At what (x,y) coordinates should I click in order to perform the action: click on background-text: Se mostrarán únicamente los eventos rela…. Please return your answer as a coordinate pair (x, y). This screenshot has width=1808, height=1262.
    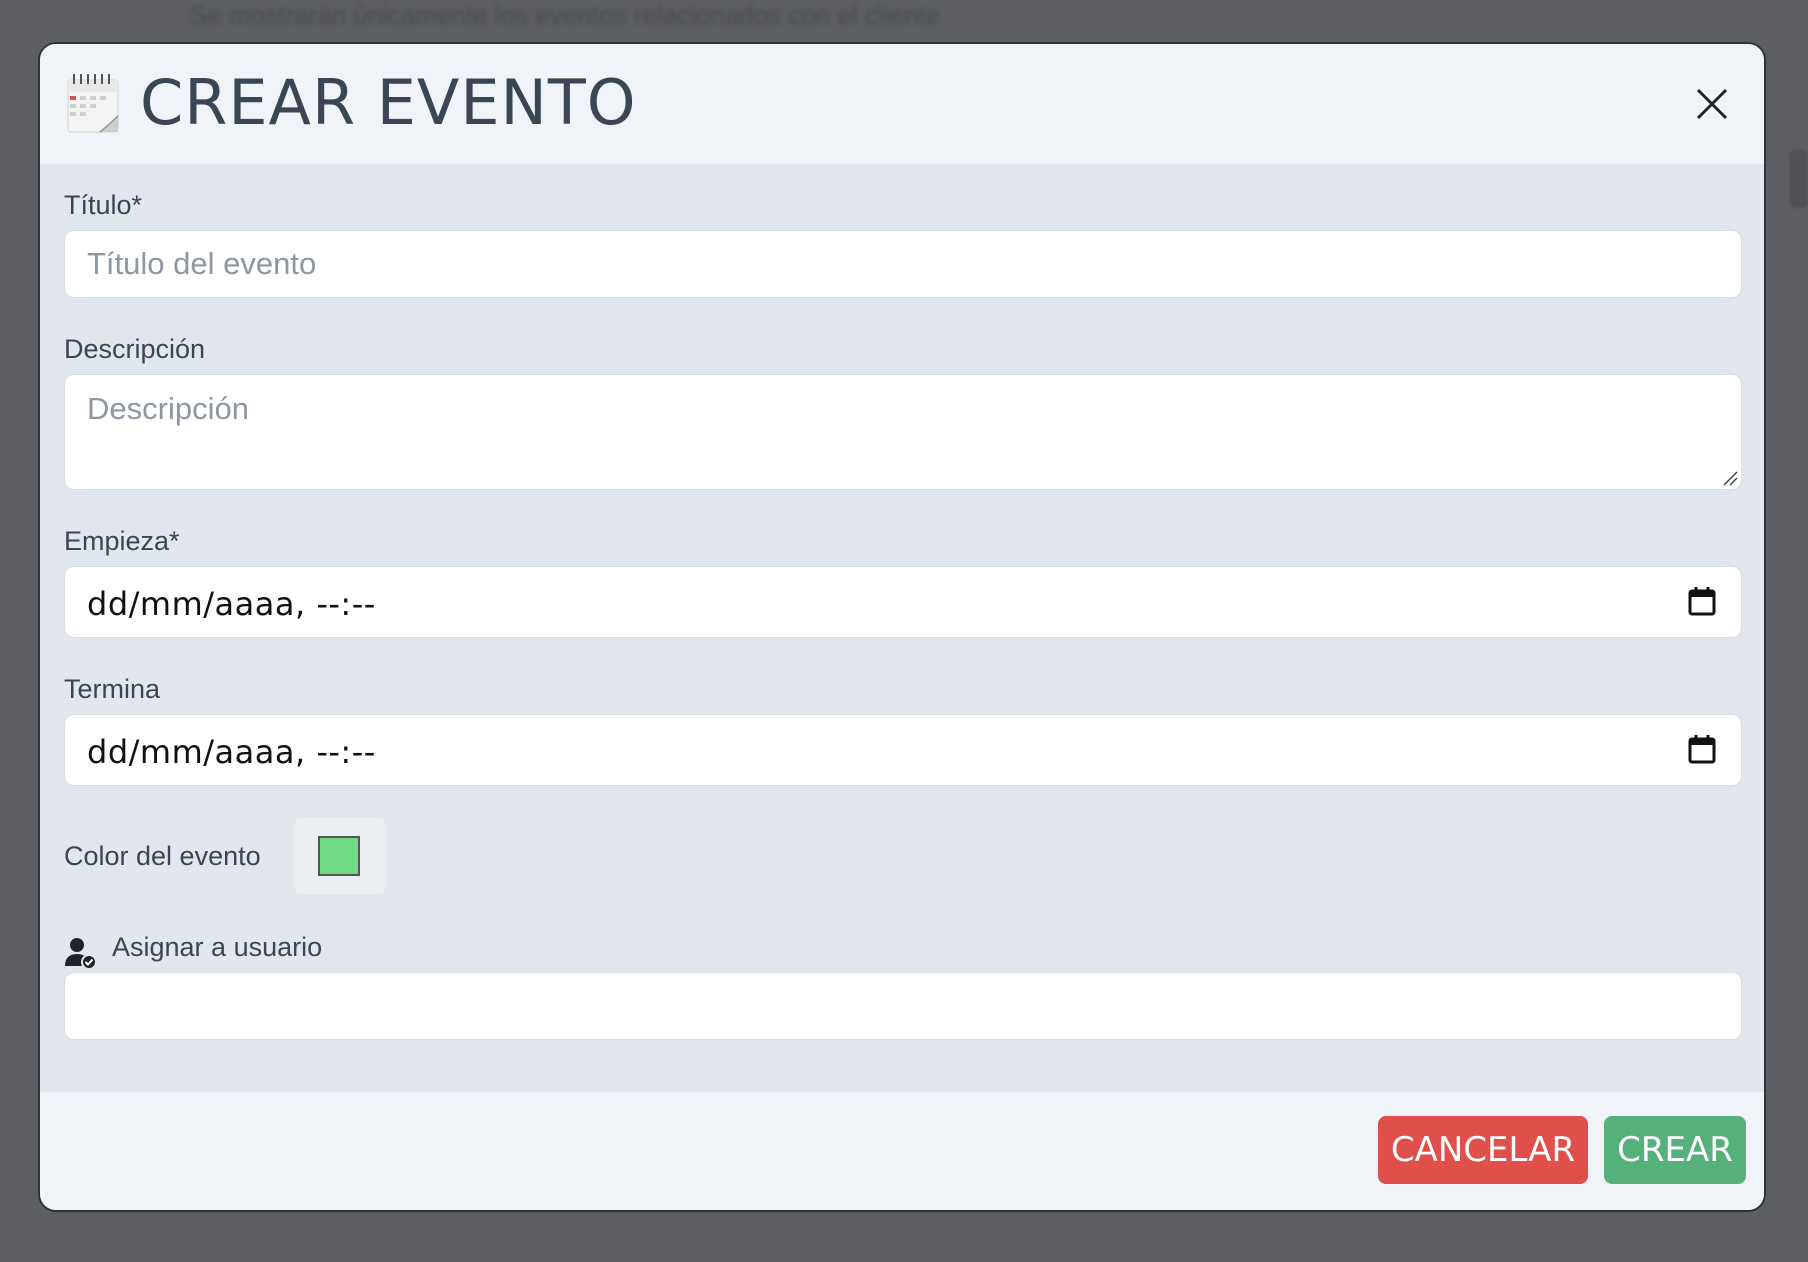
    Looking at the image, I should click on (565, 15).